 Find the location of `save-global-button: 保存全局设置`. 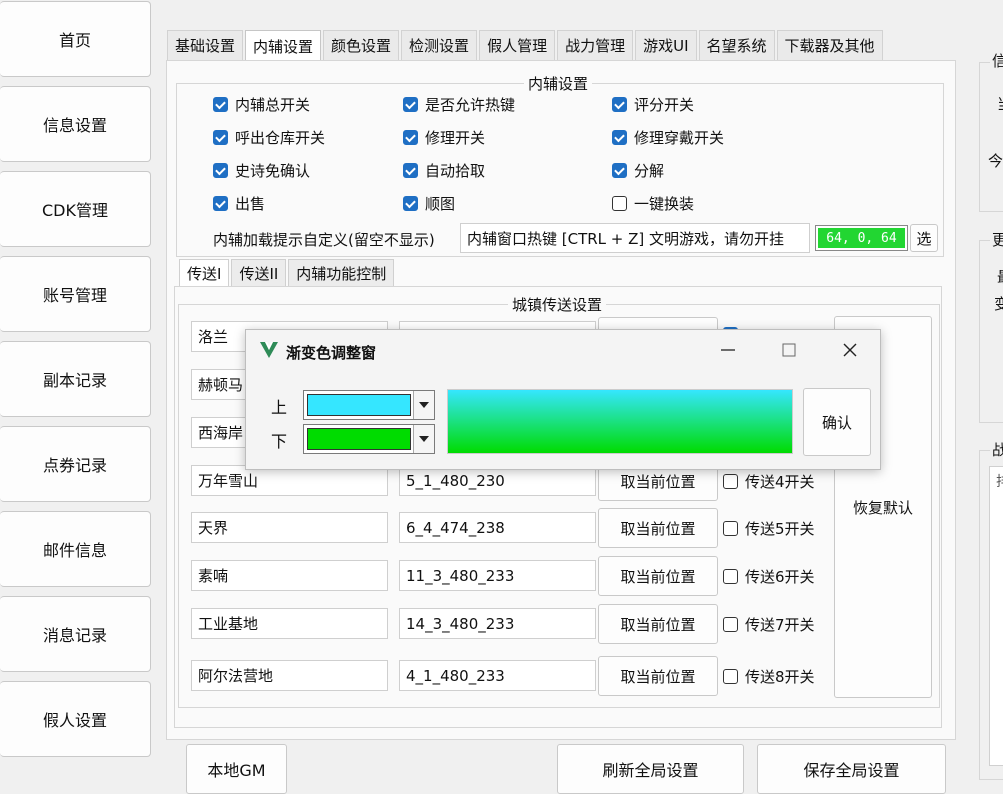

save-global-button: 保存全局设置 is located at coordinates (851, 769).